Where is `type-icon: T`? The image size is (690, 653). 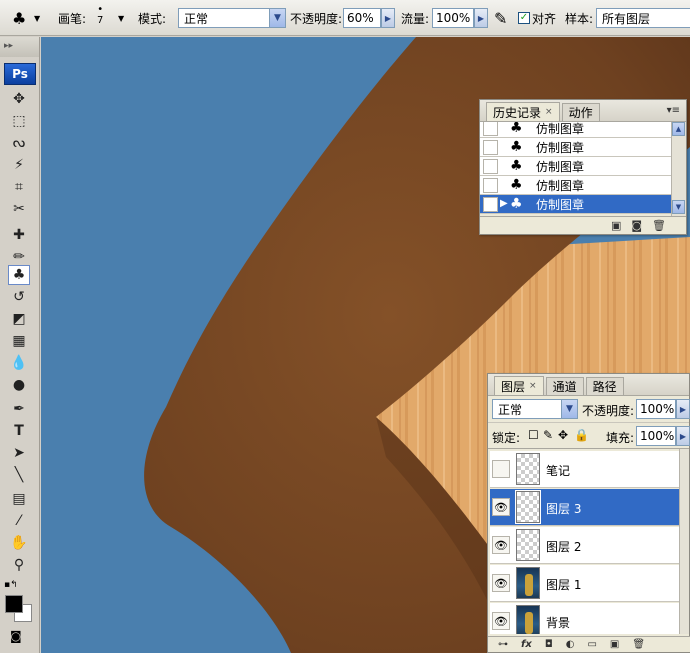 type-icon: T is located at coordinates (19, 431).